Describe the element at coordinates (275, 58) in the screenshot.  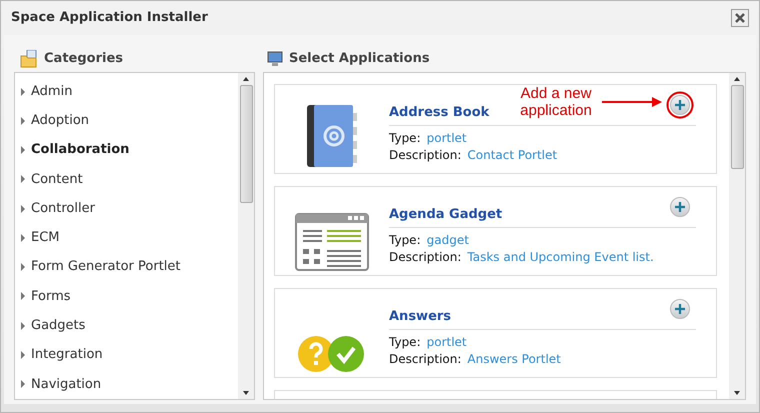
I see `monitor-icon` at that location.